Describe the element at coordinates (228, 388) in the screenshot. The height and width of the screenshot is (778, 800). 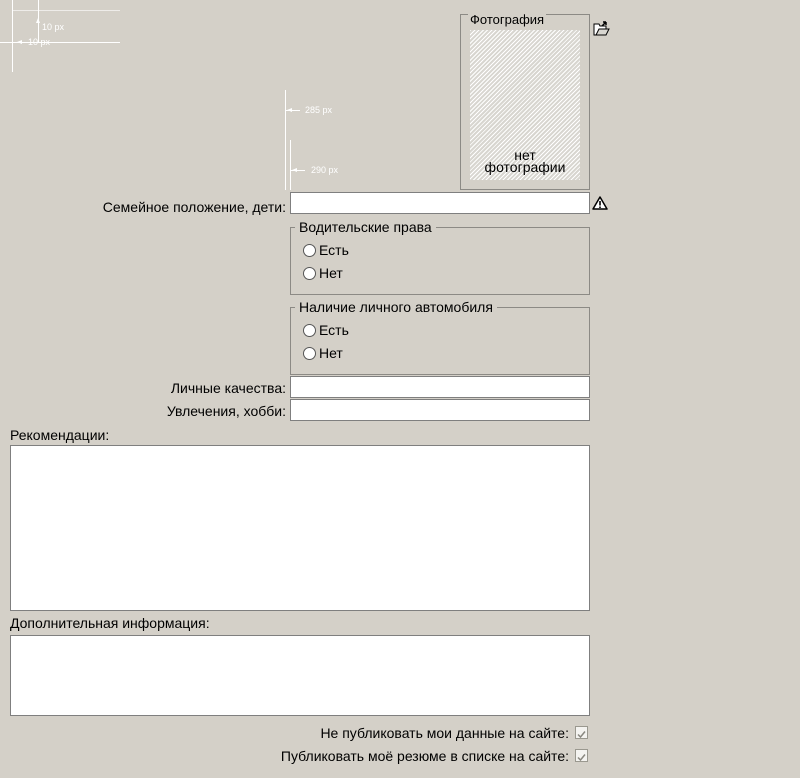
I see `personal-qualities-label: Личные качества:` at that location.